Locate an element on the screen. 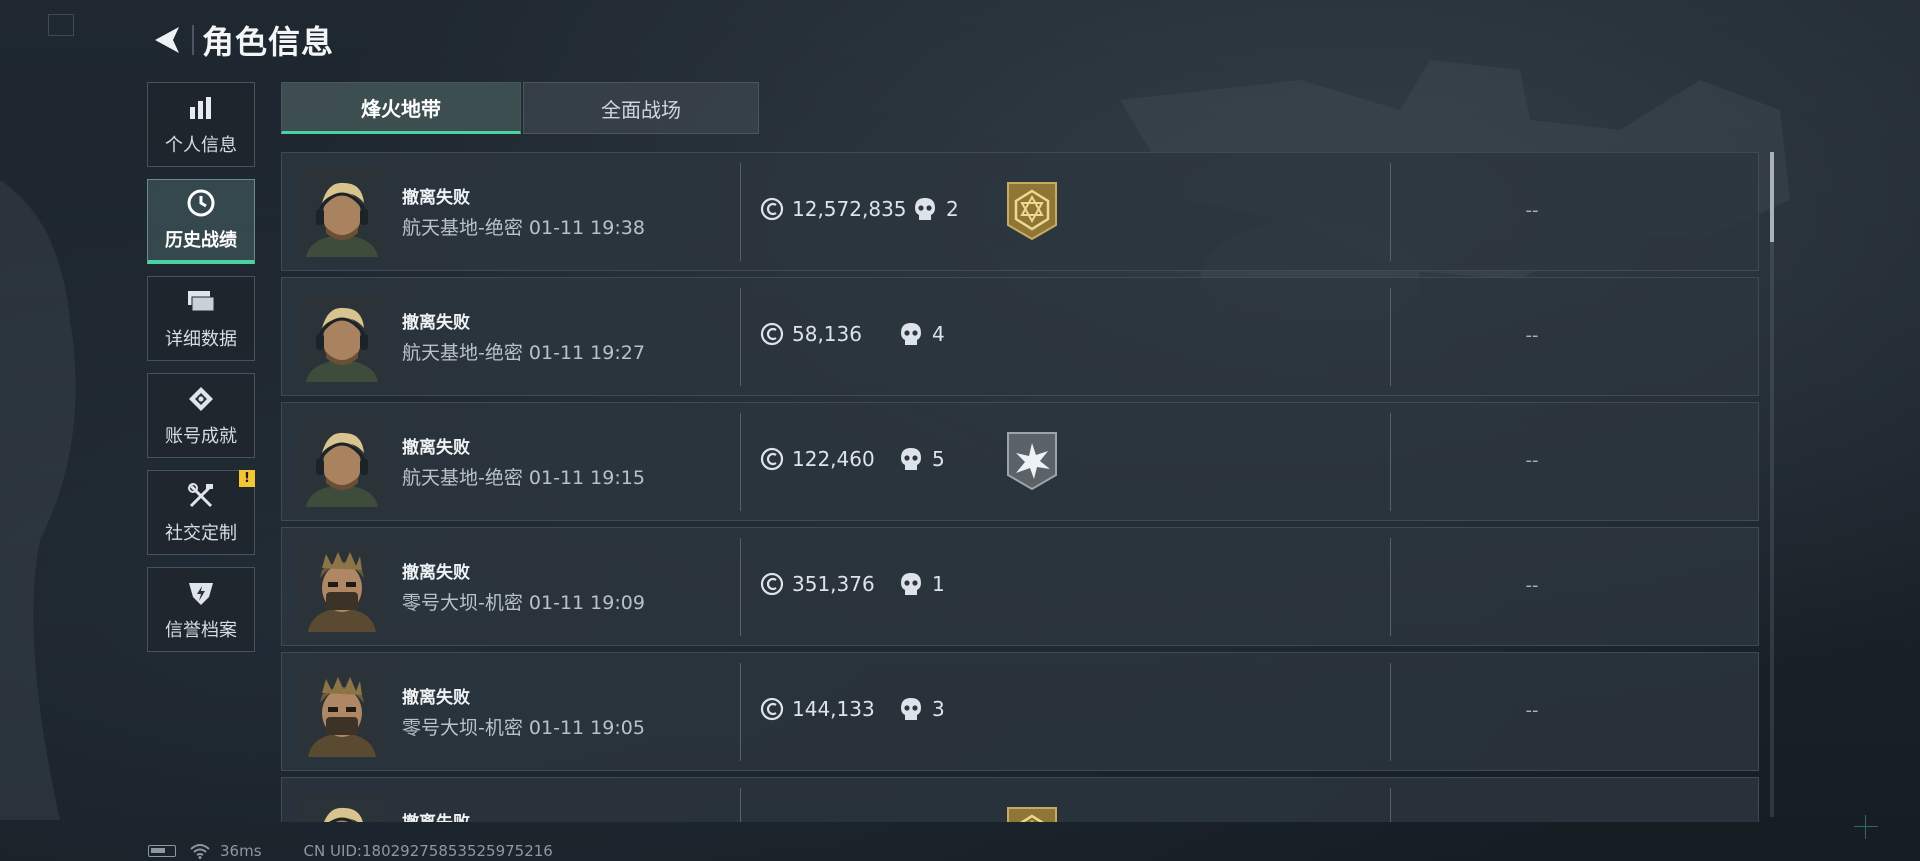  sidebar-item-reputation: 信誉档案 is located at coordinates (201, 609).